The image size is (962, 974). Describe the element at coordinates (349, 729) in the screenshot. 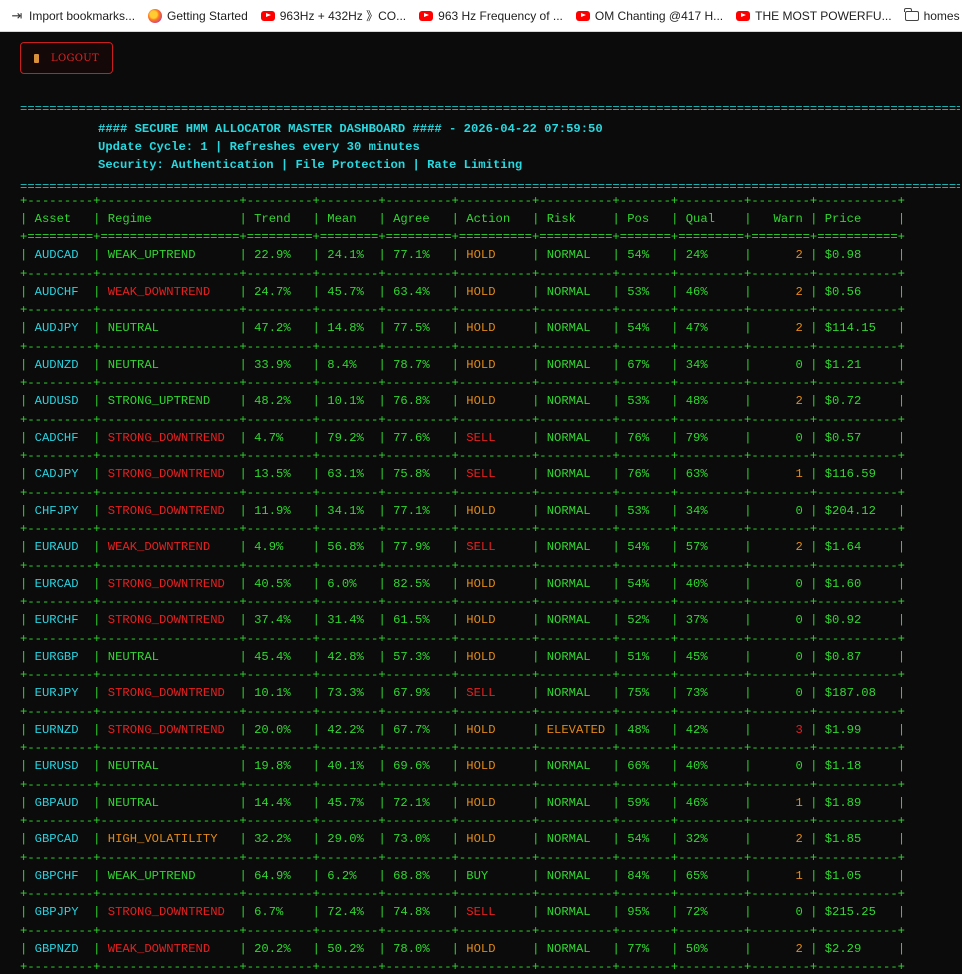

I see `cell-mean: 42.2%` at that location.